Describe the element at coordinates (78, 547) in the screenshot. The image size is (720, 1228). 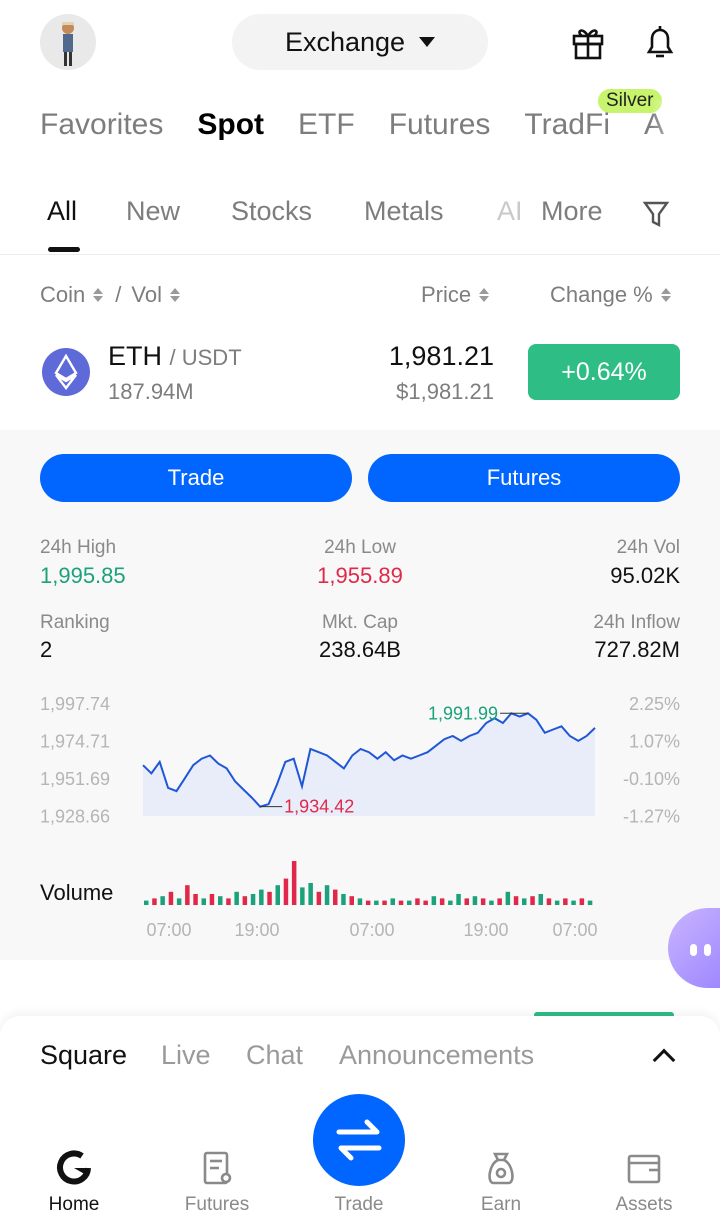
I see `stat-high-label: 24h High` at that location.